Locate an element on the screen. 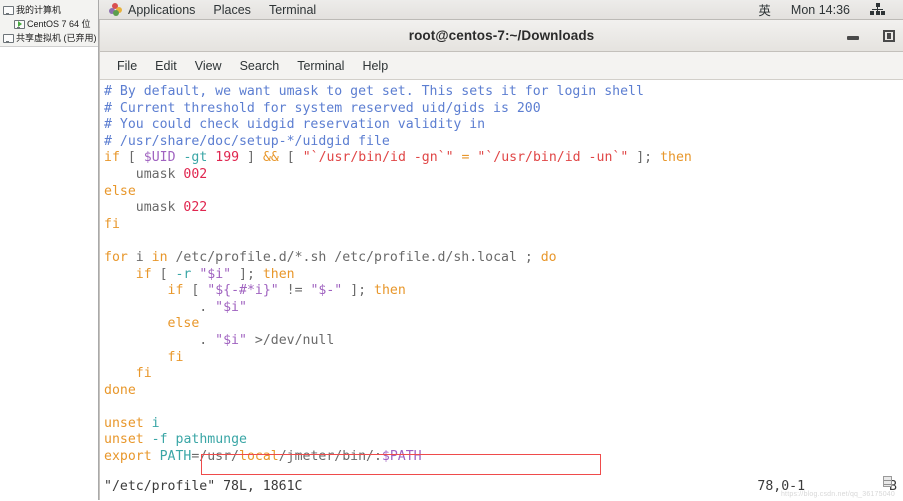 This screenshot has height=501, width=903. code-line: umask 022 is located at coordinates (502, 208).